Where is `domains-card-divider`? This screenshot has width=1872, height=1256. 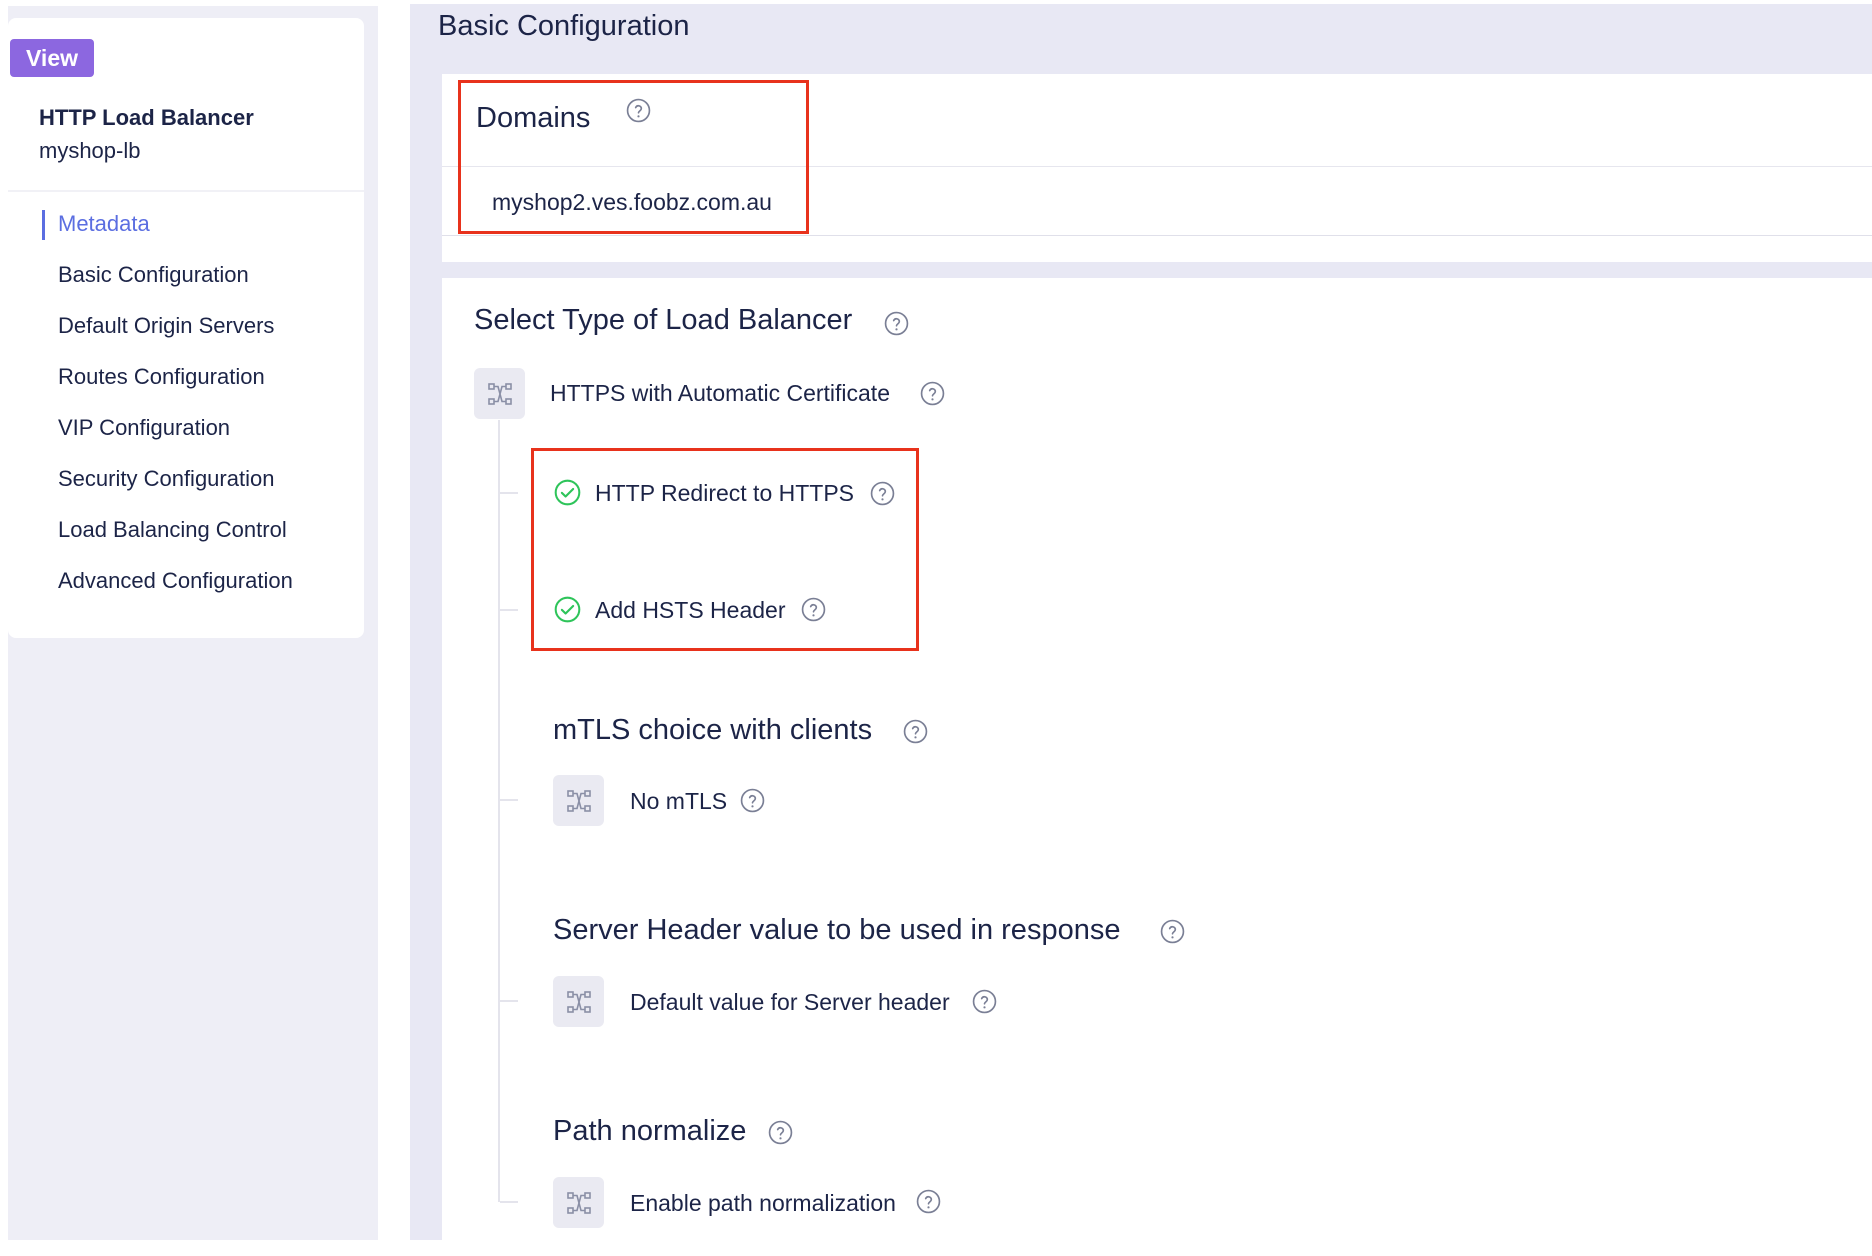 domains-card-divider is located at coordinates (1157, 166).